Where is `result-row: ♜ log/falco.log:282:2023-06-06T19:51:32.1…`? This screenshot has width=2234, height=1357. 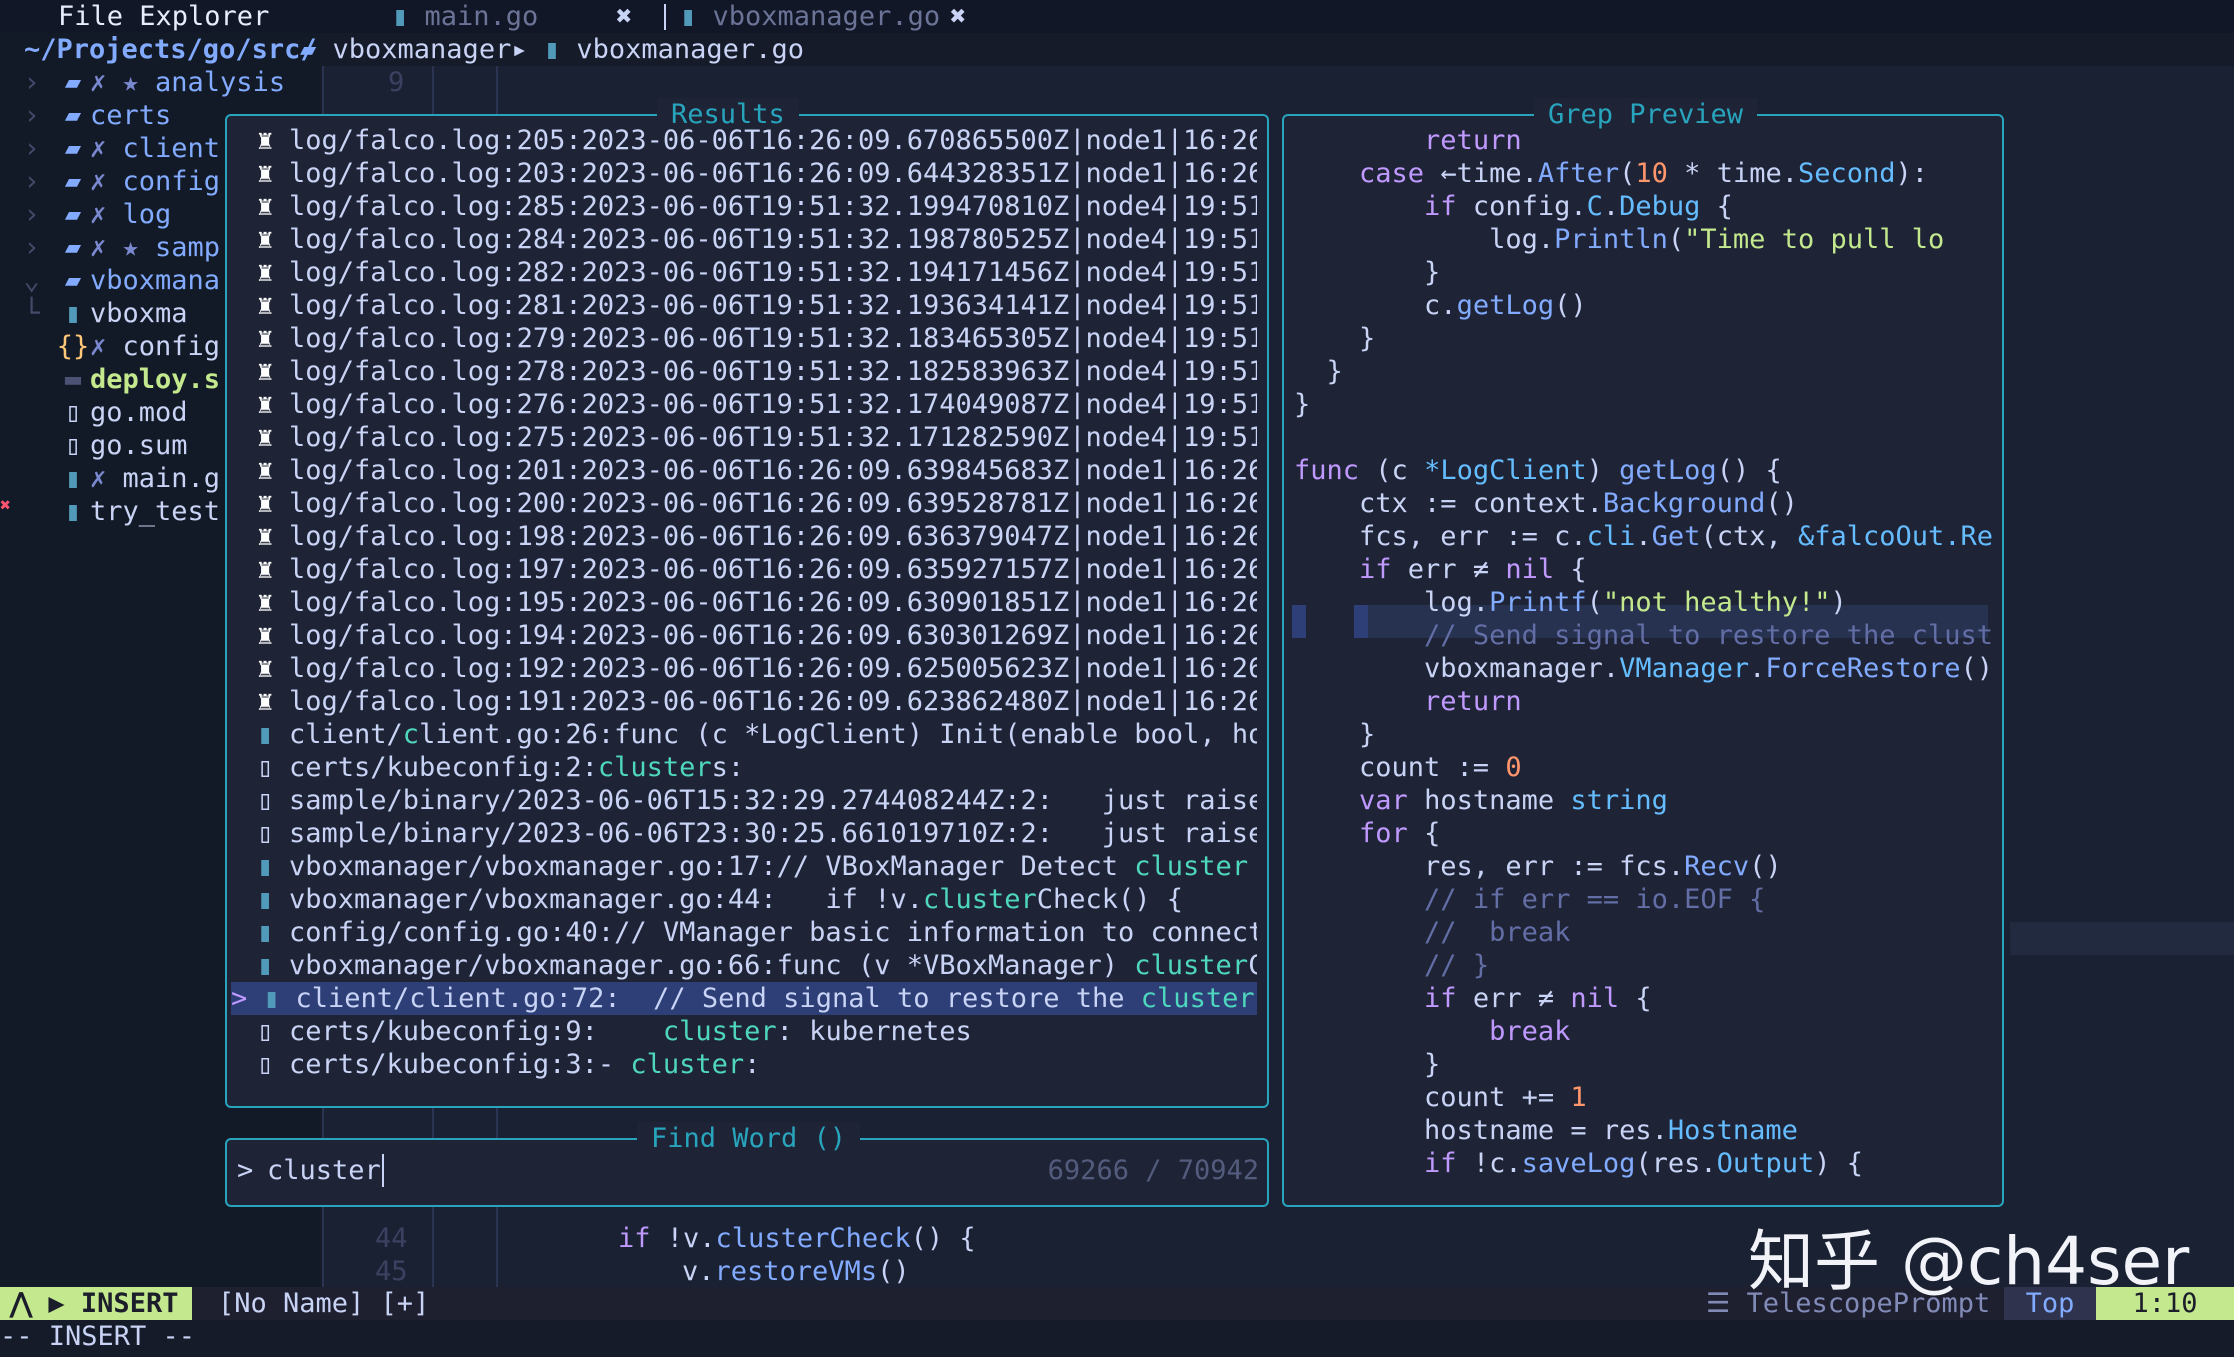 result-row: ♜ log/falco.log:282:2023-06-06T19:51:32.1… is located at coordinates (757, 272).